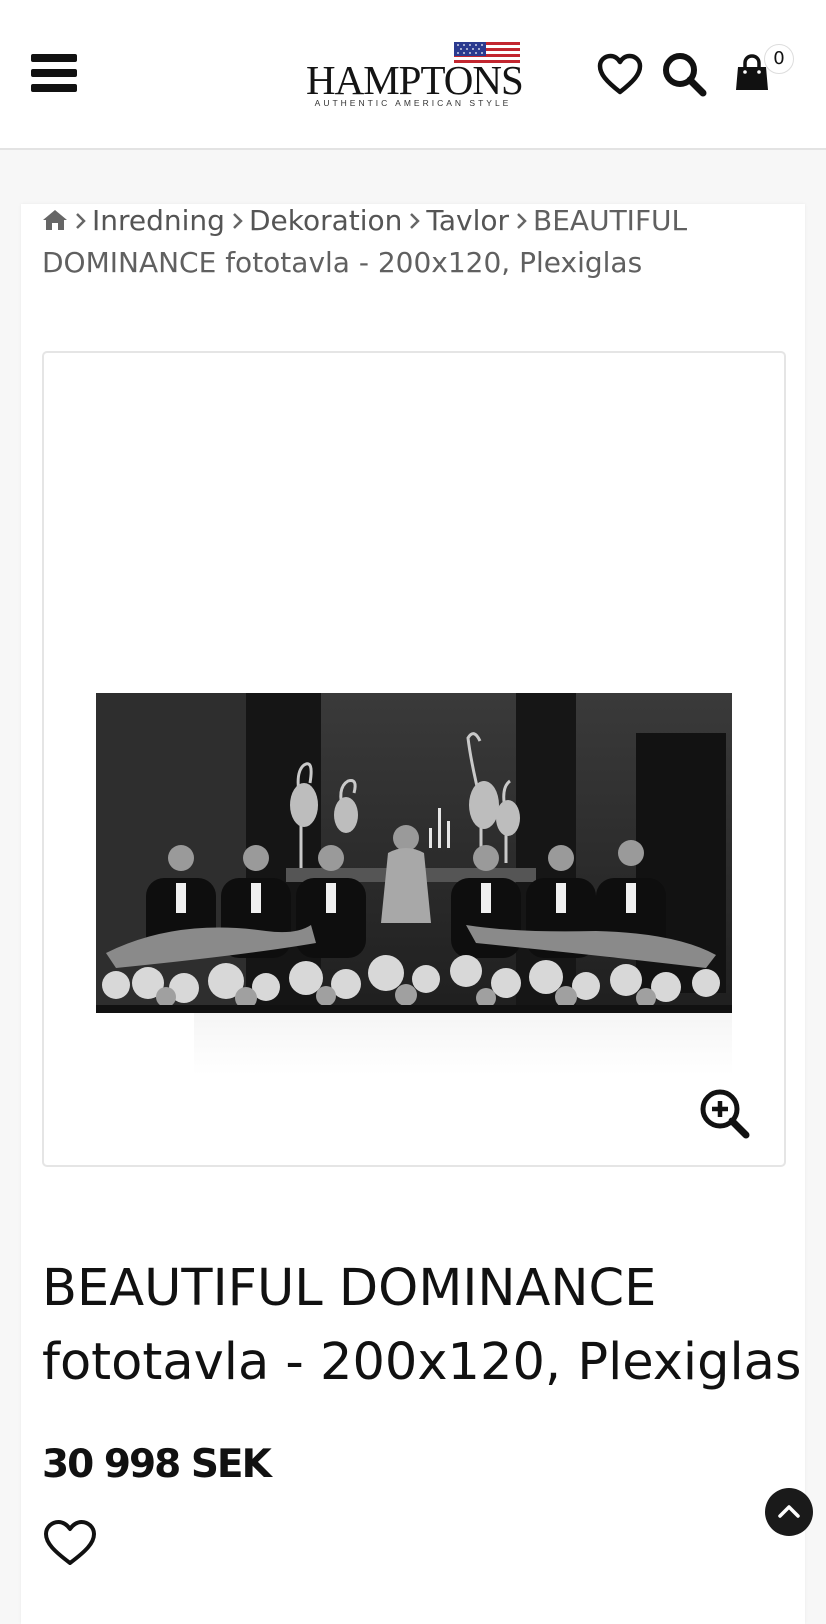 This screenshot has height=1624, width=826. What do you see at coordinates (157, 1464) in the screenshot?
I see `product-price: 30 998 SEK` at bounding box center [157, 1464].